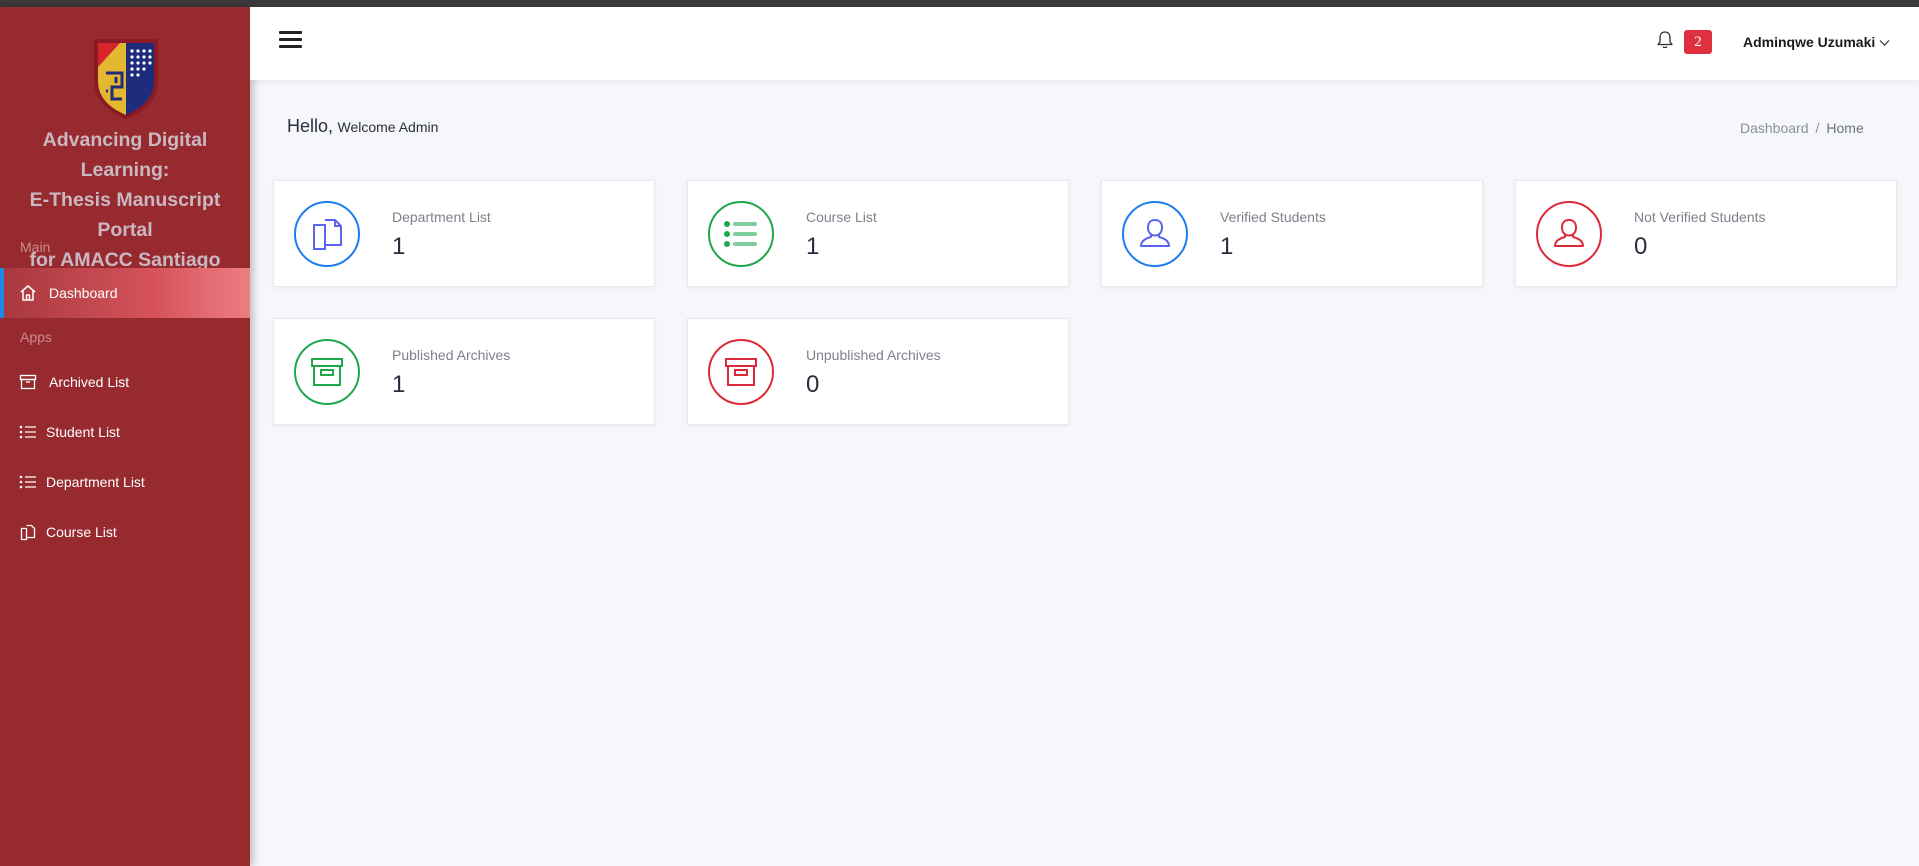 The width and height of the screenshot is (1919, 866). I want to click on breadcrumb: Dashboard / Home, so click(1802, 128).